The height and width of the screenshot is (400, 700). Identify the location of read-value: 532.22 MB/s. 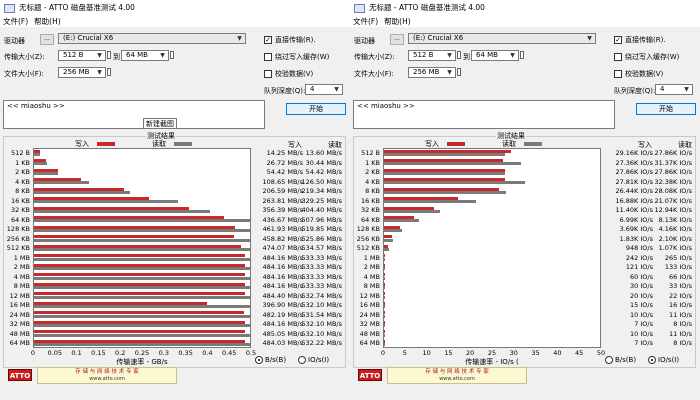
(321, 343).